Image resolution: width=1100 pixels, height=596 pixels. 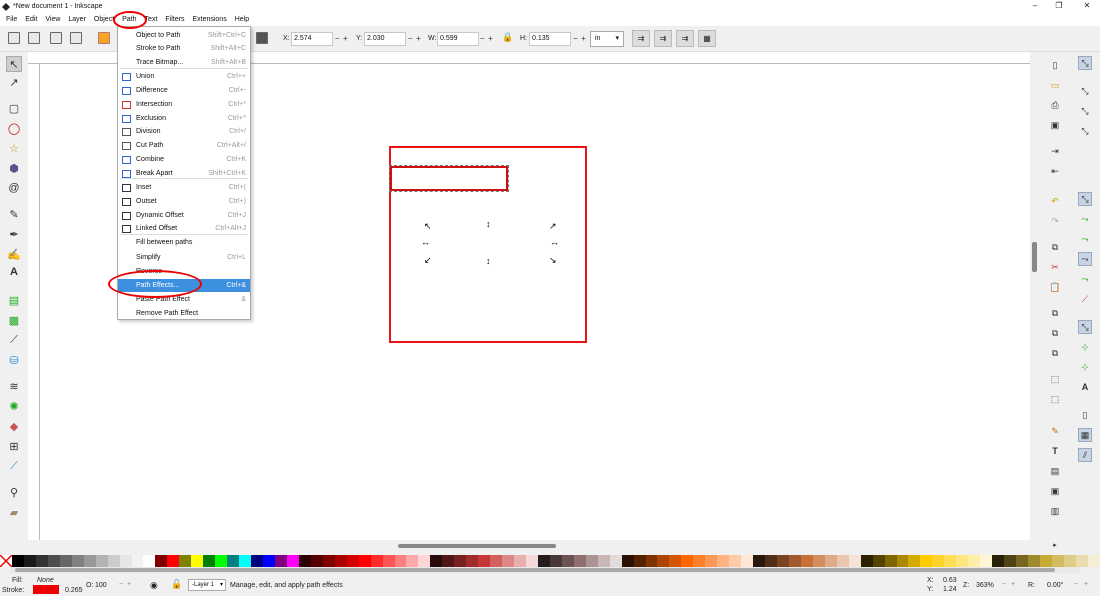 What do you see at coordinates (129, 584) in the screenshot?
I see `opacity-increment-button: +` at bounding box center [129, 584].